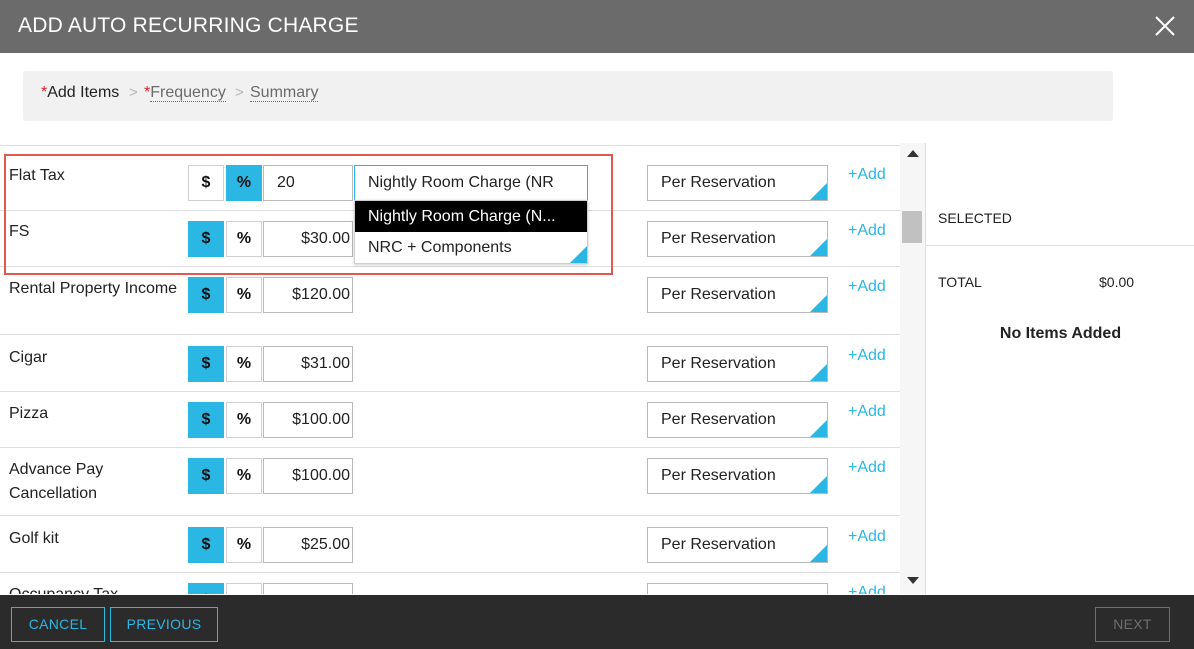  Describe the element at coordinates (308, 545) in the screenshot. I see `amount-input: $25.00` at that location.